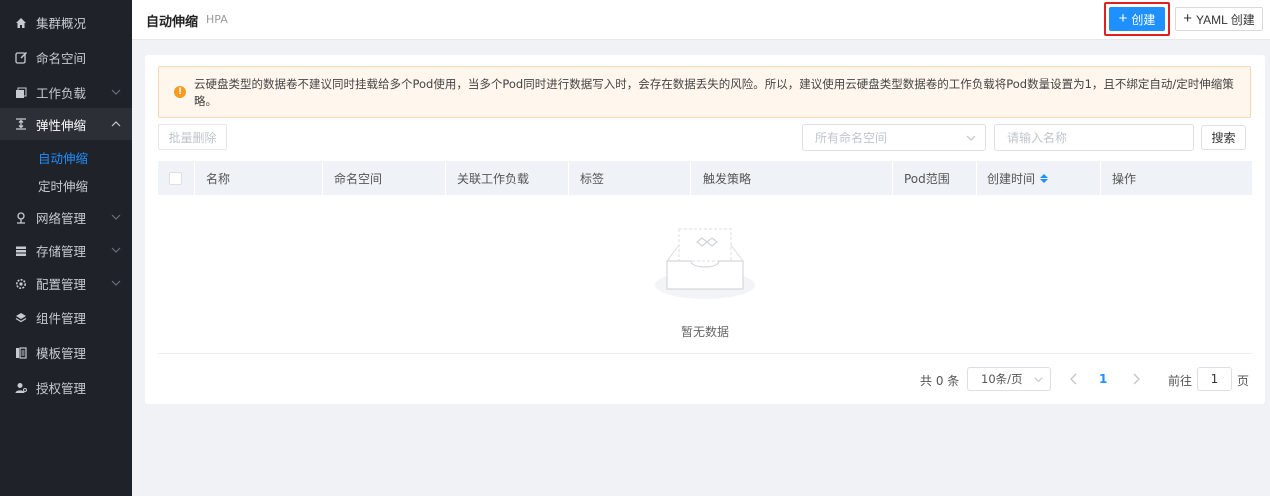 The height and width of the screenshot is (496, 1270). I want to click on chevron-right-icon, so click(1136, 379).